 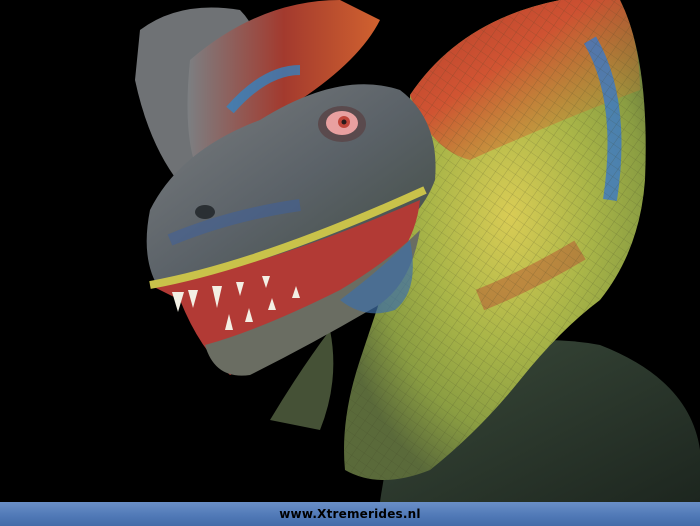 What do you see at coordinates (205, 212) in the screenshot?
I see `dinosaur-nostril` at bounding box center [205, 212].